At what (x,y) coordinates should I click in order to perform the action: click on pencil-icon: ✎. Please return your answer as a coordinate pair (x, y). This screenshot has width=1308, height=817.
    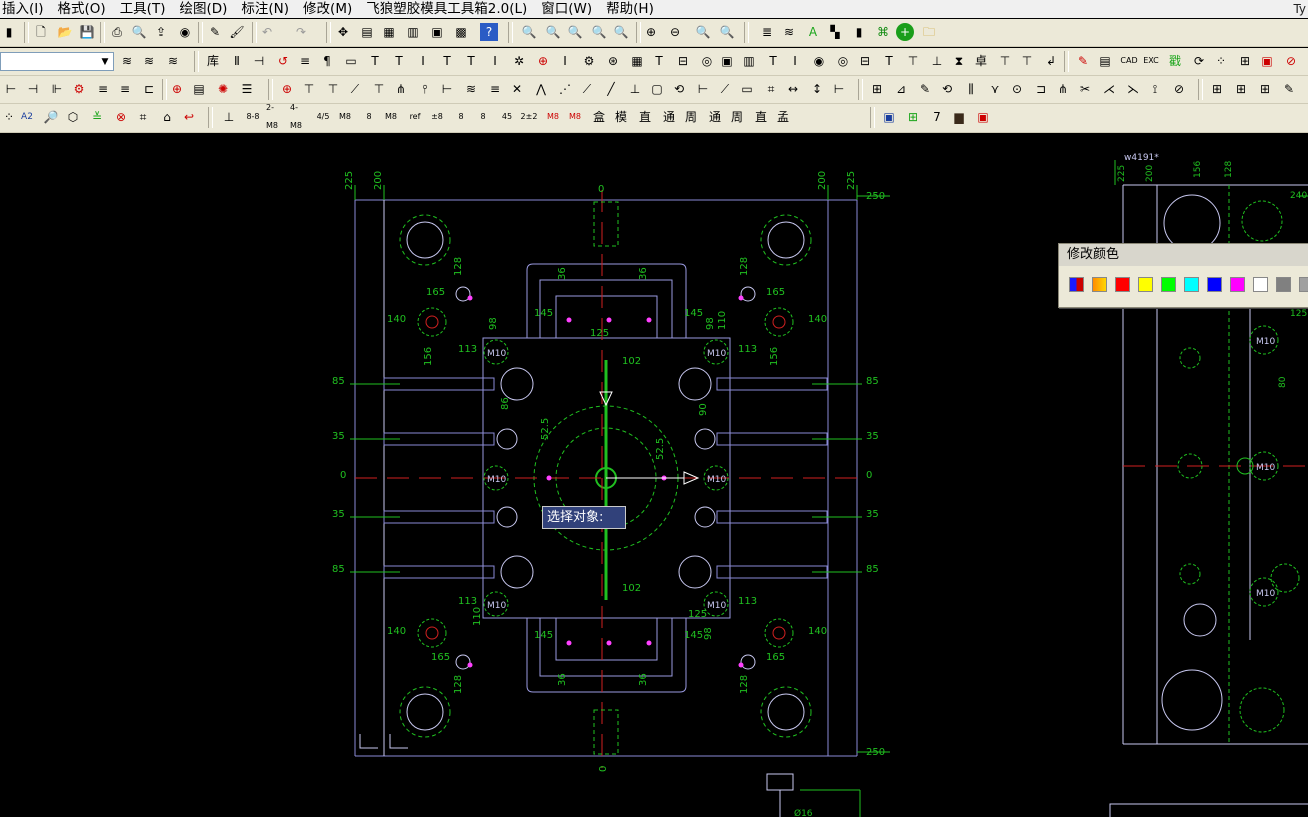
    Looking at the image, I should click on (215, 32).